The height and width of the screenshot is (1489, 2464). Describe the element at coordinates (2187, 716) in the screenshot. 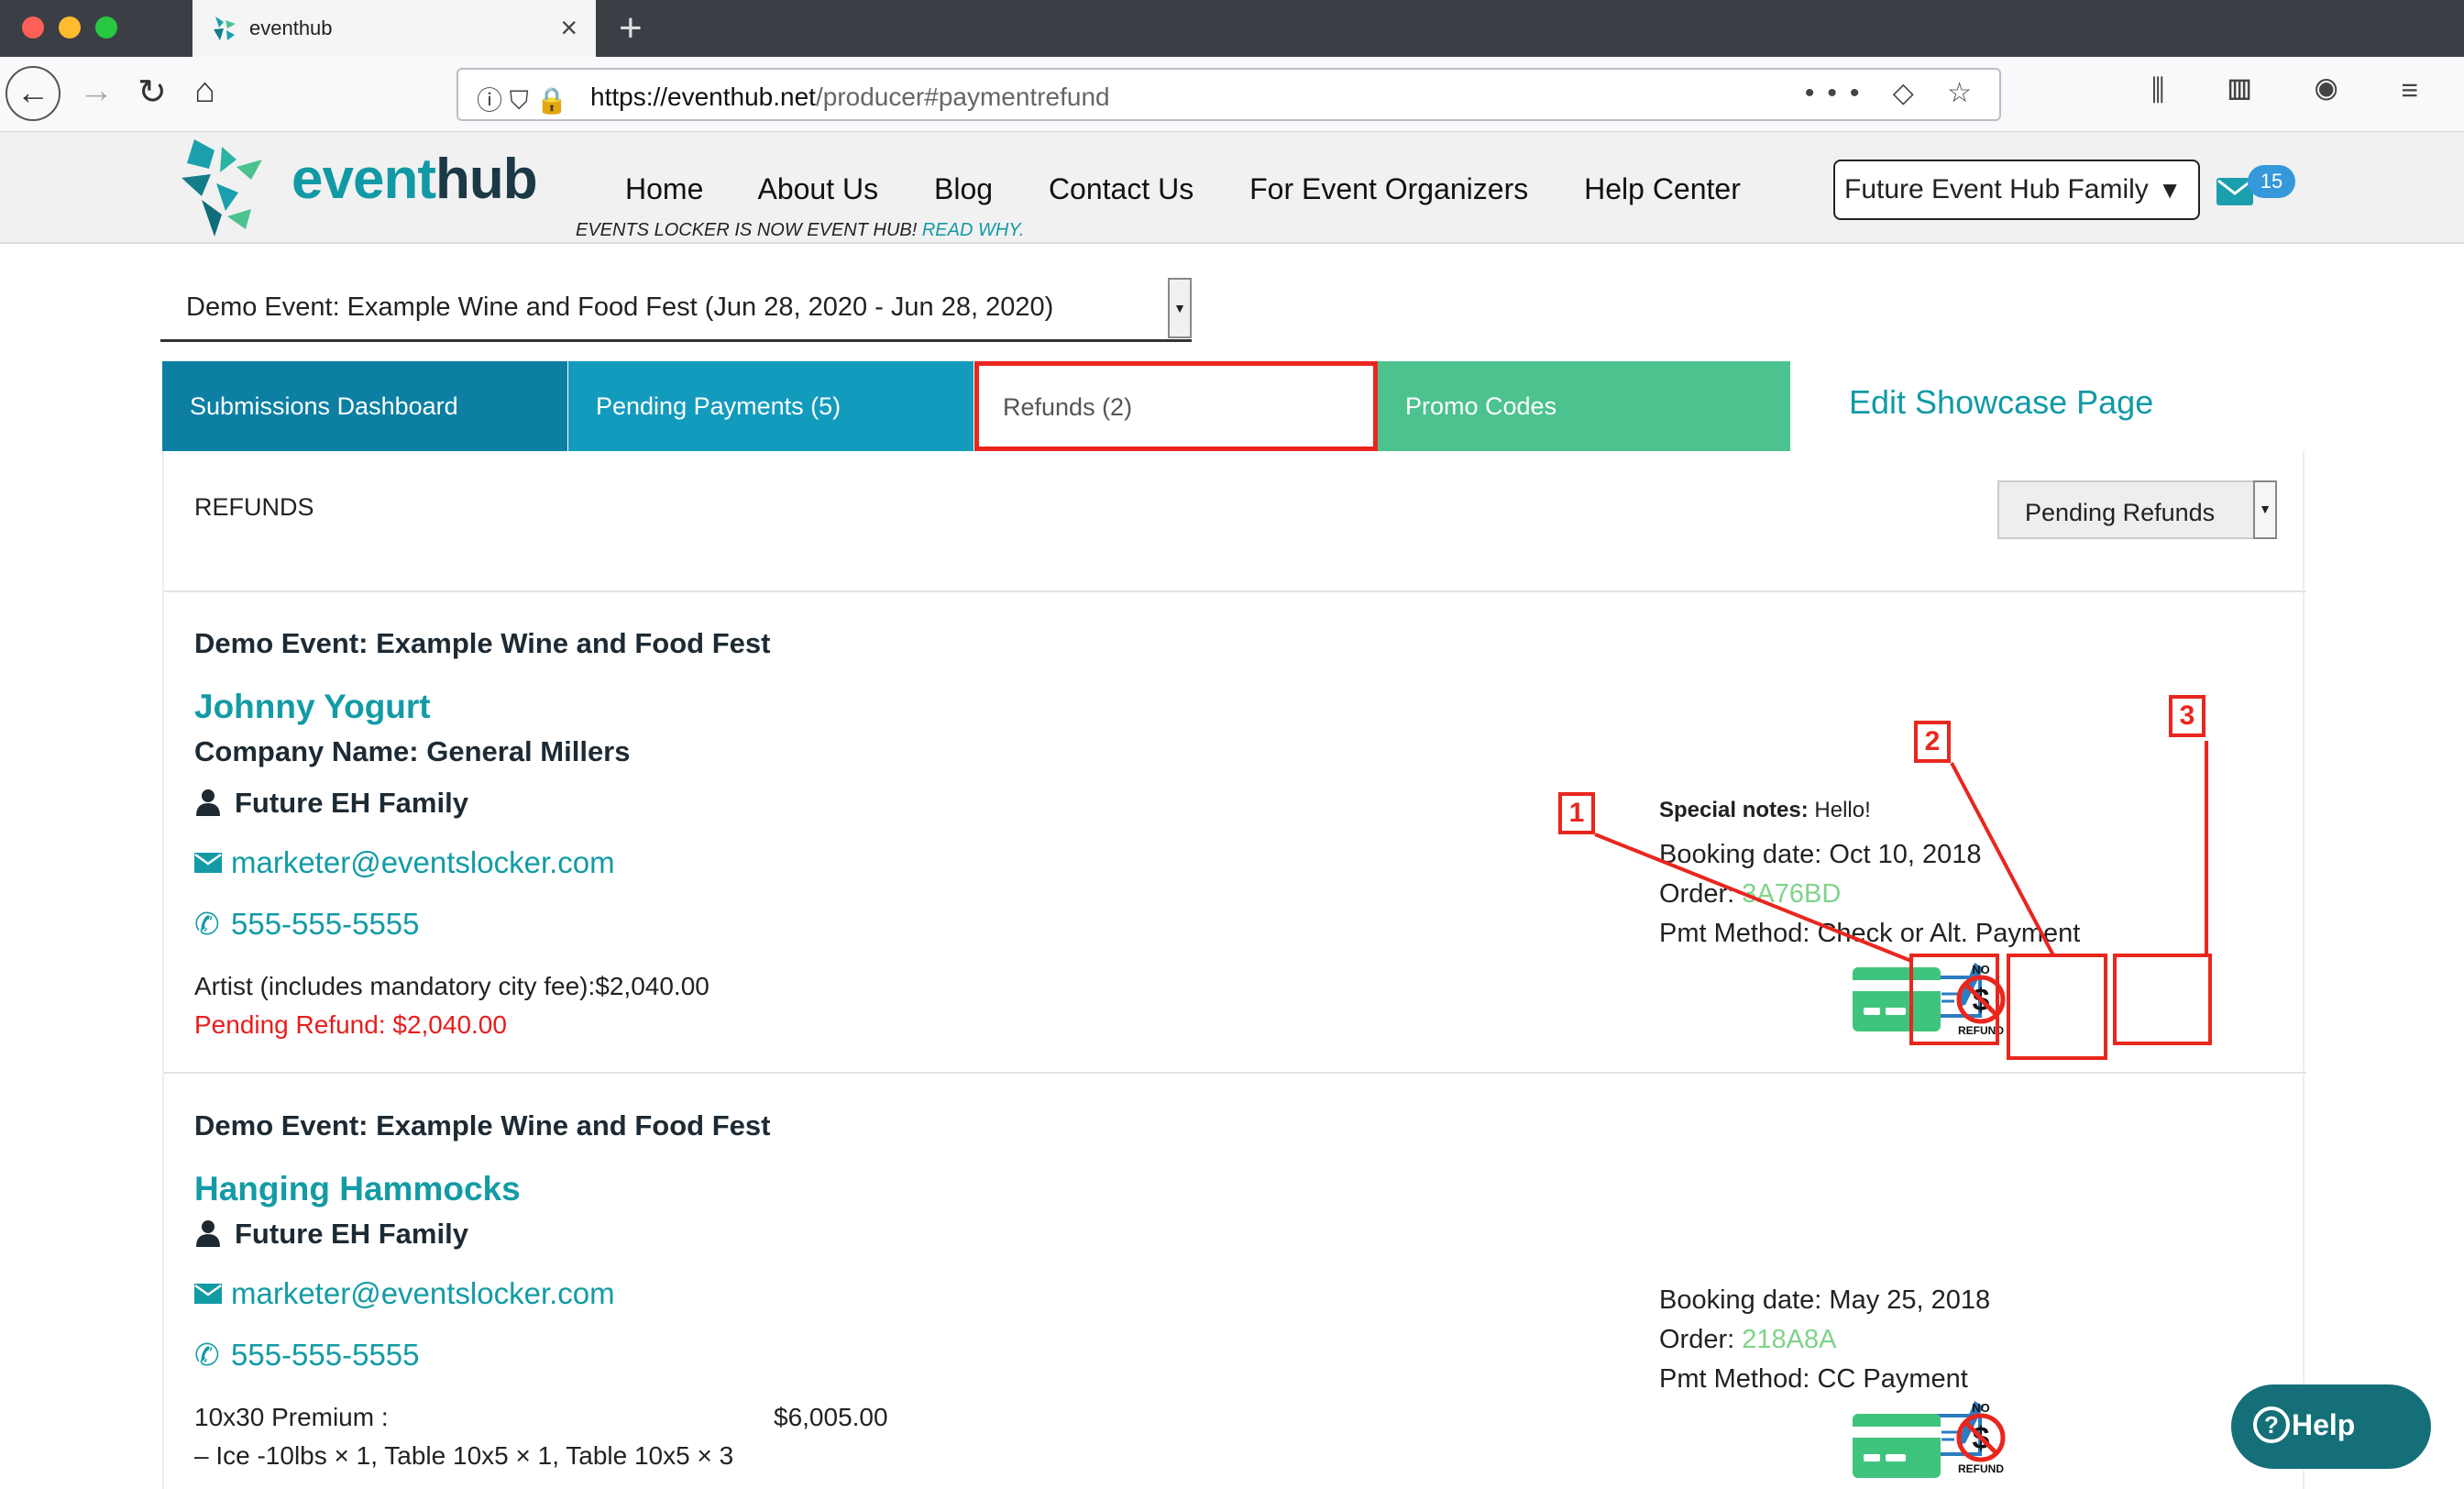

I see `annotation-marker-3: 3` at that location.